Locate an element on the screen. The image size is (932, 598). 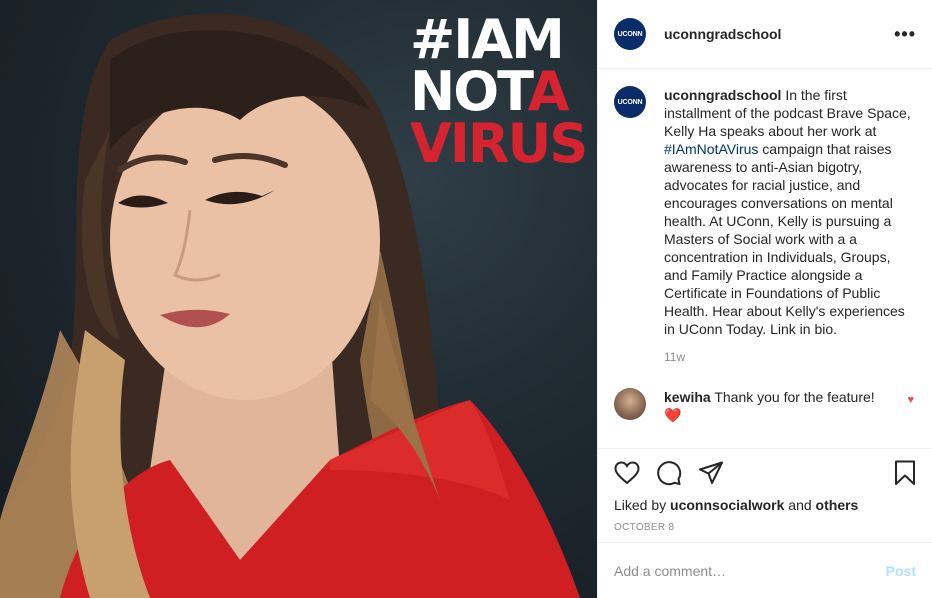
profile-username: uconngradschool is located at coordinates (722, 34).